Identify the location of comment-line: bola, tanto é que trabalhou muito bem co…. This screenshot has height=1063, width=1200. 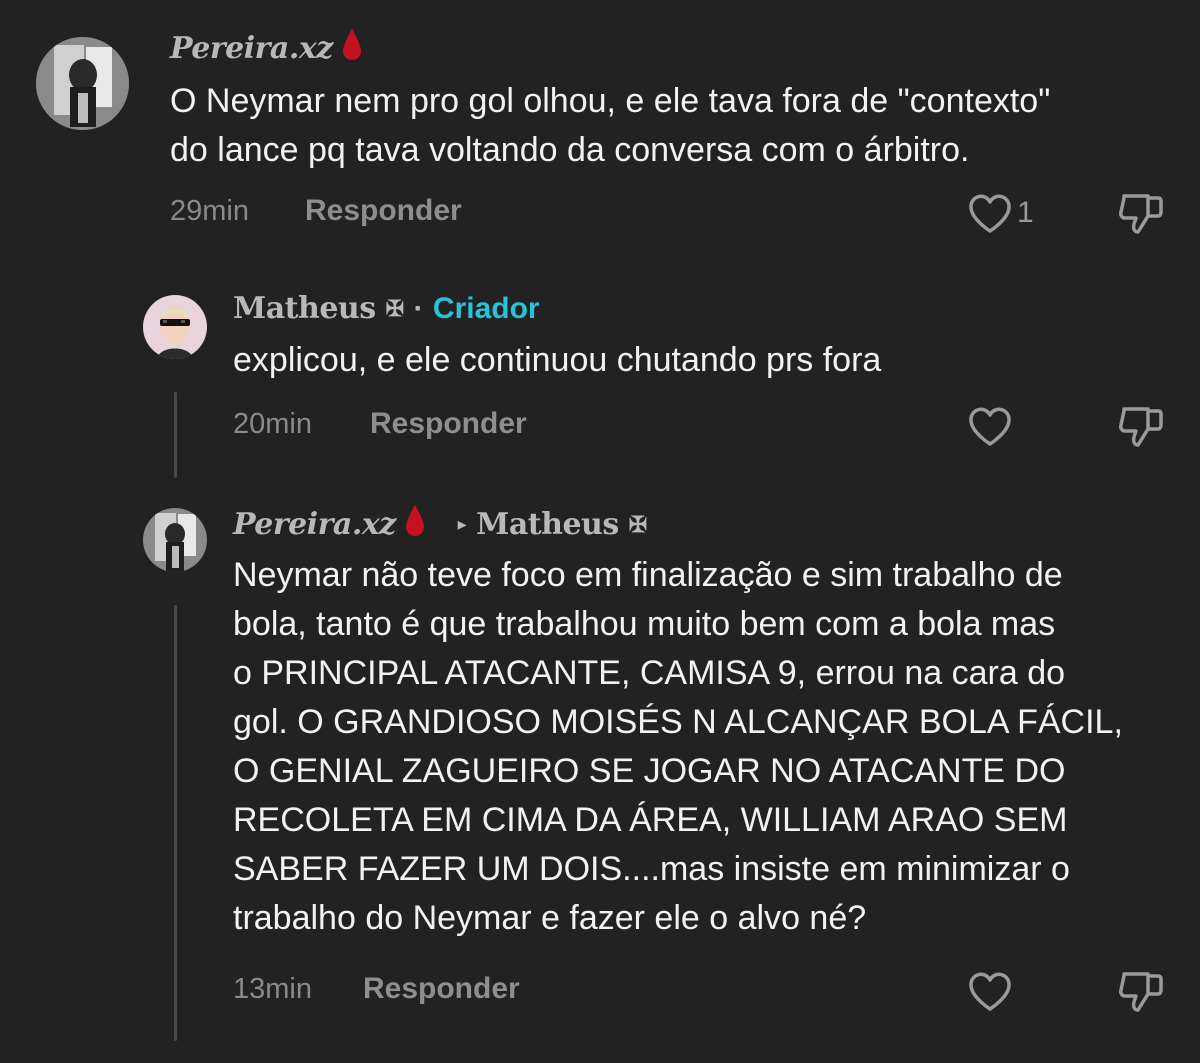
(644, 624).